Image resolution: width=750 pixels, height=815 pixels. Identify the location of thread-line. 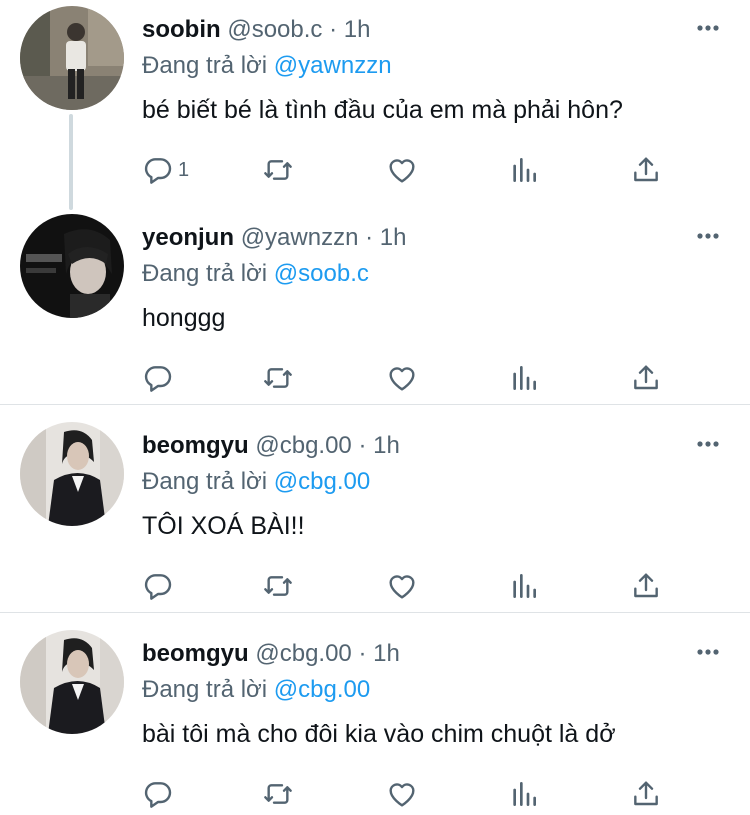
(71, 162).